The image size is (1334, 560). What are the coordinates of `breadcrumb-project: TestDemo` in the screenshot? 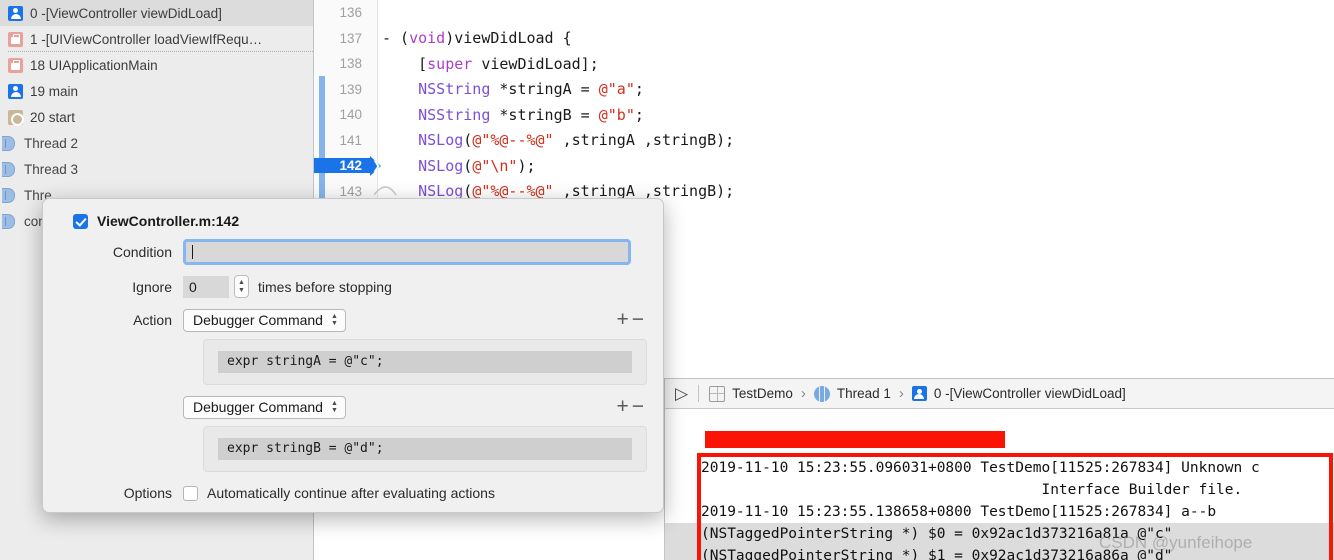 It's located at (762, 393).